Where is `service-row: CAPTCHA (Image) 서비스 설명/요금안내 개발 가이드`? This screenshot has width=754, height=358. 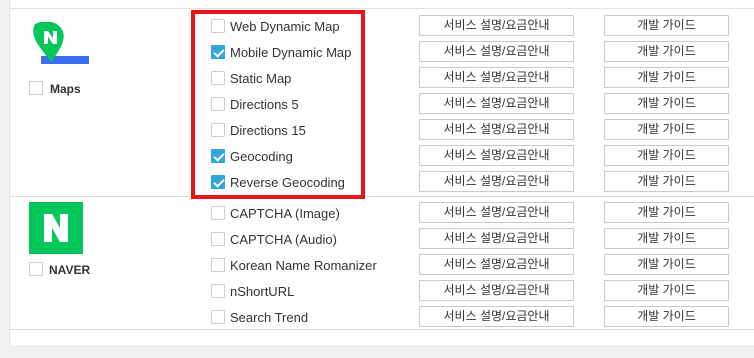 service-row: CAPTCHA (Image) 서비스 설명/요금안내 개발 가이드 is located at coordinates (377, 213).